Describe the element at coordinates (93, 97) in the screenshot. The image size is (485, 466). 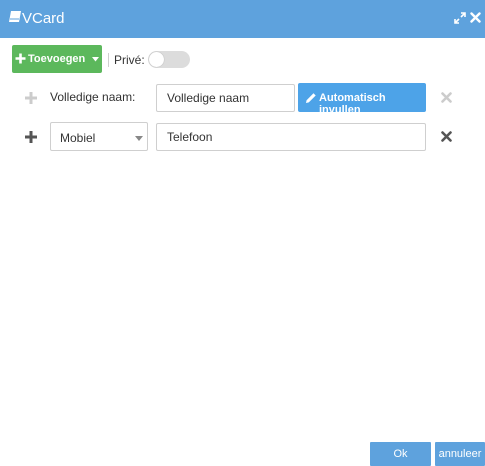
I see `full-name-label: Volledige naam:` at that location.